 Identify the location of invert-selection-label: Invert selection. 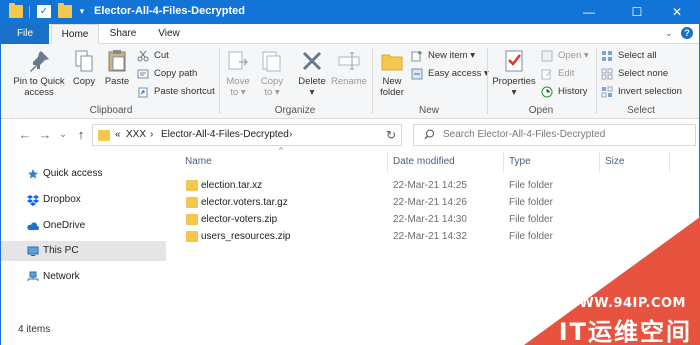
(650, 91).